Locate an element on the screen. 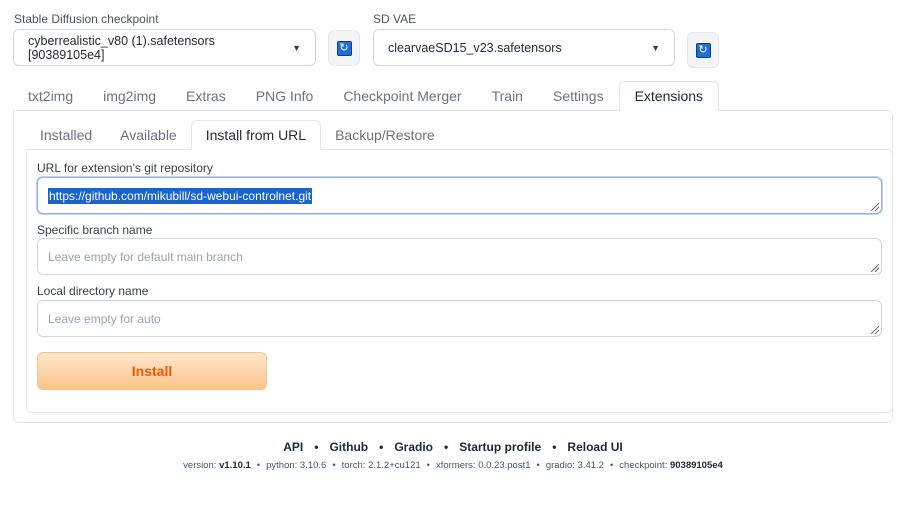  python-key: python: is located at coordinates (282, 465).